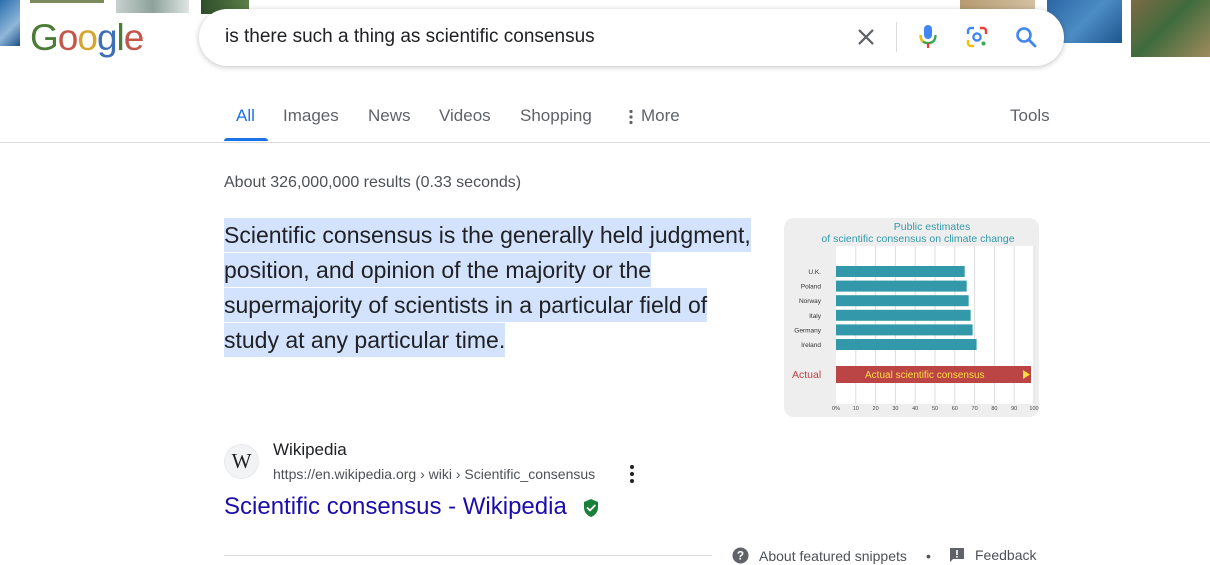 The height and width of the screenshot is (565, 1210). Describe the element at coordinates (957, 555) in the screenshot. I see `feedback-icon` at that location.